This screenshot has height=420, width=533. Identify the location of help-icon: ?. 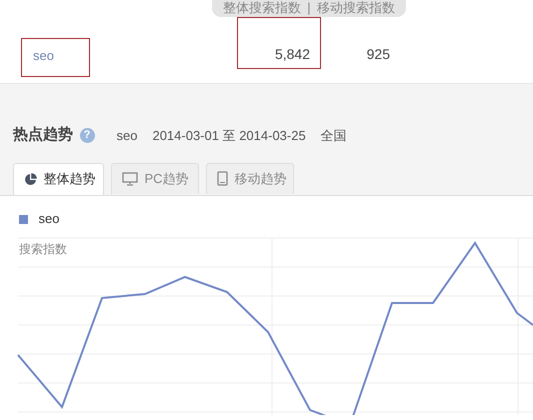
(87, 135).